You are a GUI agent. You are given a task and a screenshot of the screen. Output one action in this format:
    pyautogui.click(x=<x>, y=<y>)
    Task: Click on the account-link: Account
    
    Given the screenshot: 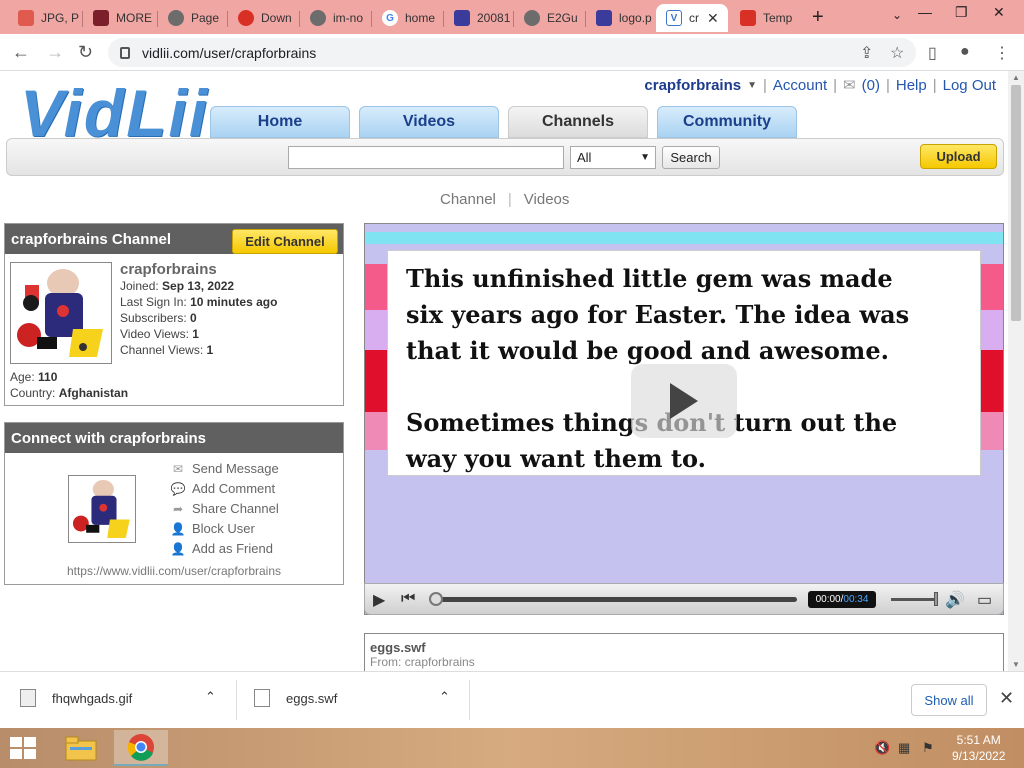 What is the action you would take?
    pyautogui.click(x=800, y=85)
    